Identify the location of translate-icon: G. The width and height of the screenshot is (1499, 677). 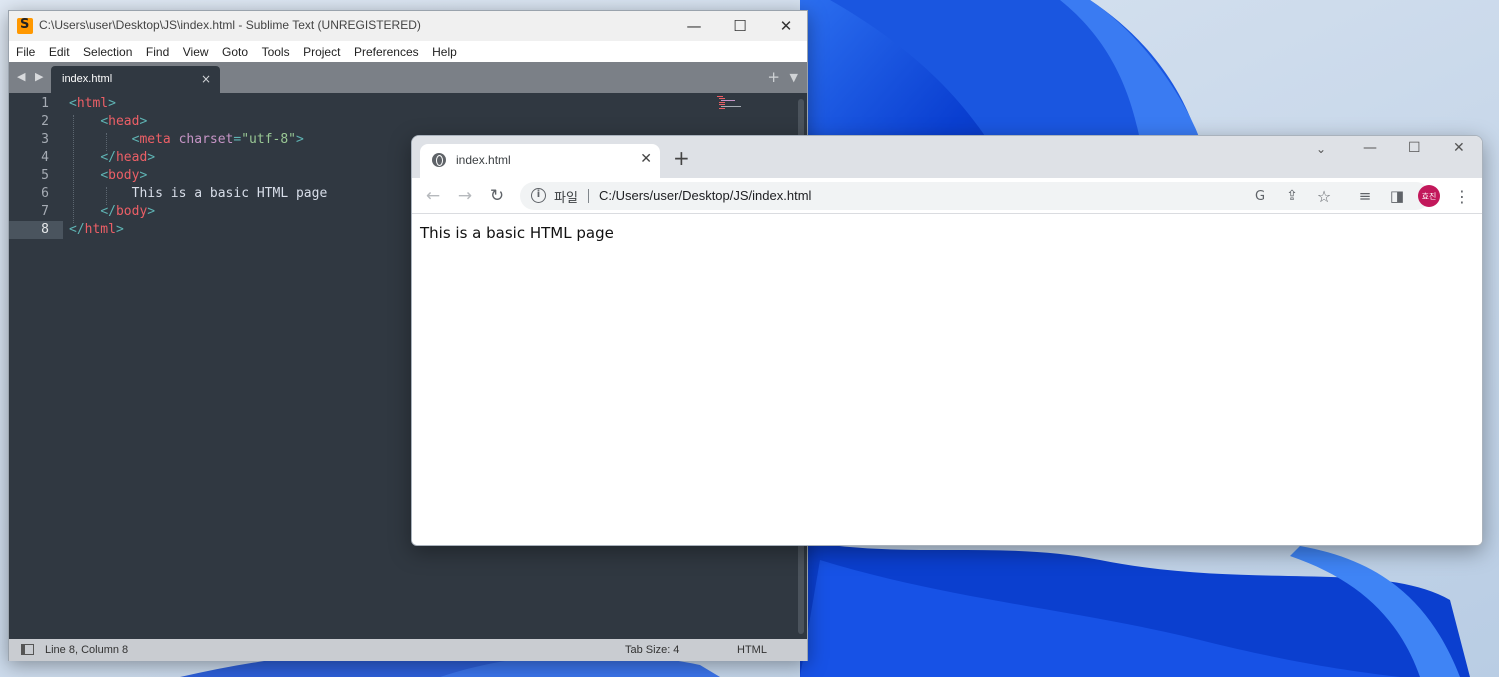
(1260, 196).